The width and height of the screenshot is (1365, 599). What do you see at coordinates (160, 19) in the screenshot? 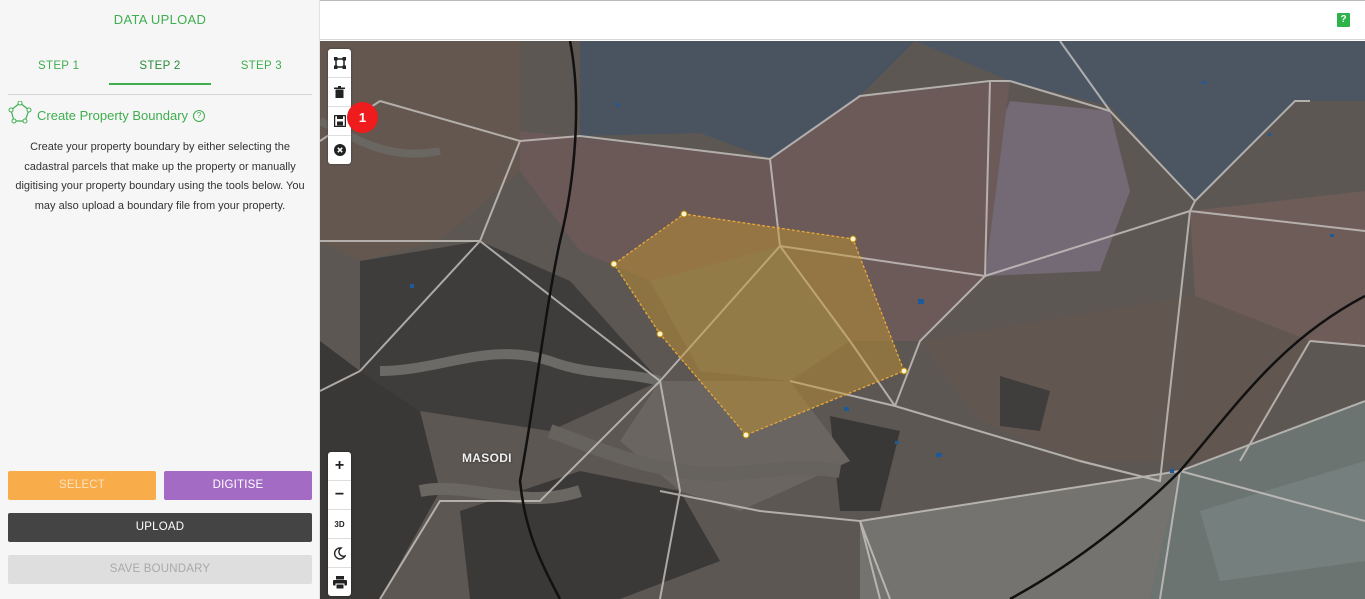
I see `panel-title: DATA UPLOAD` at bounding box center [160, 19].